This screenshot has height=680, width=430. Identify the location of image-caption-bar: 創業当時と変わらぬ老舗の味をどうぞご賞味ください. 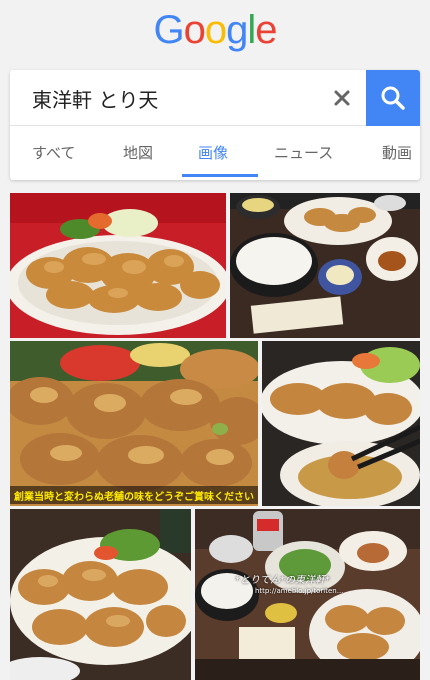
(134, 495).